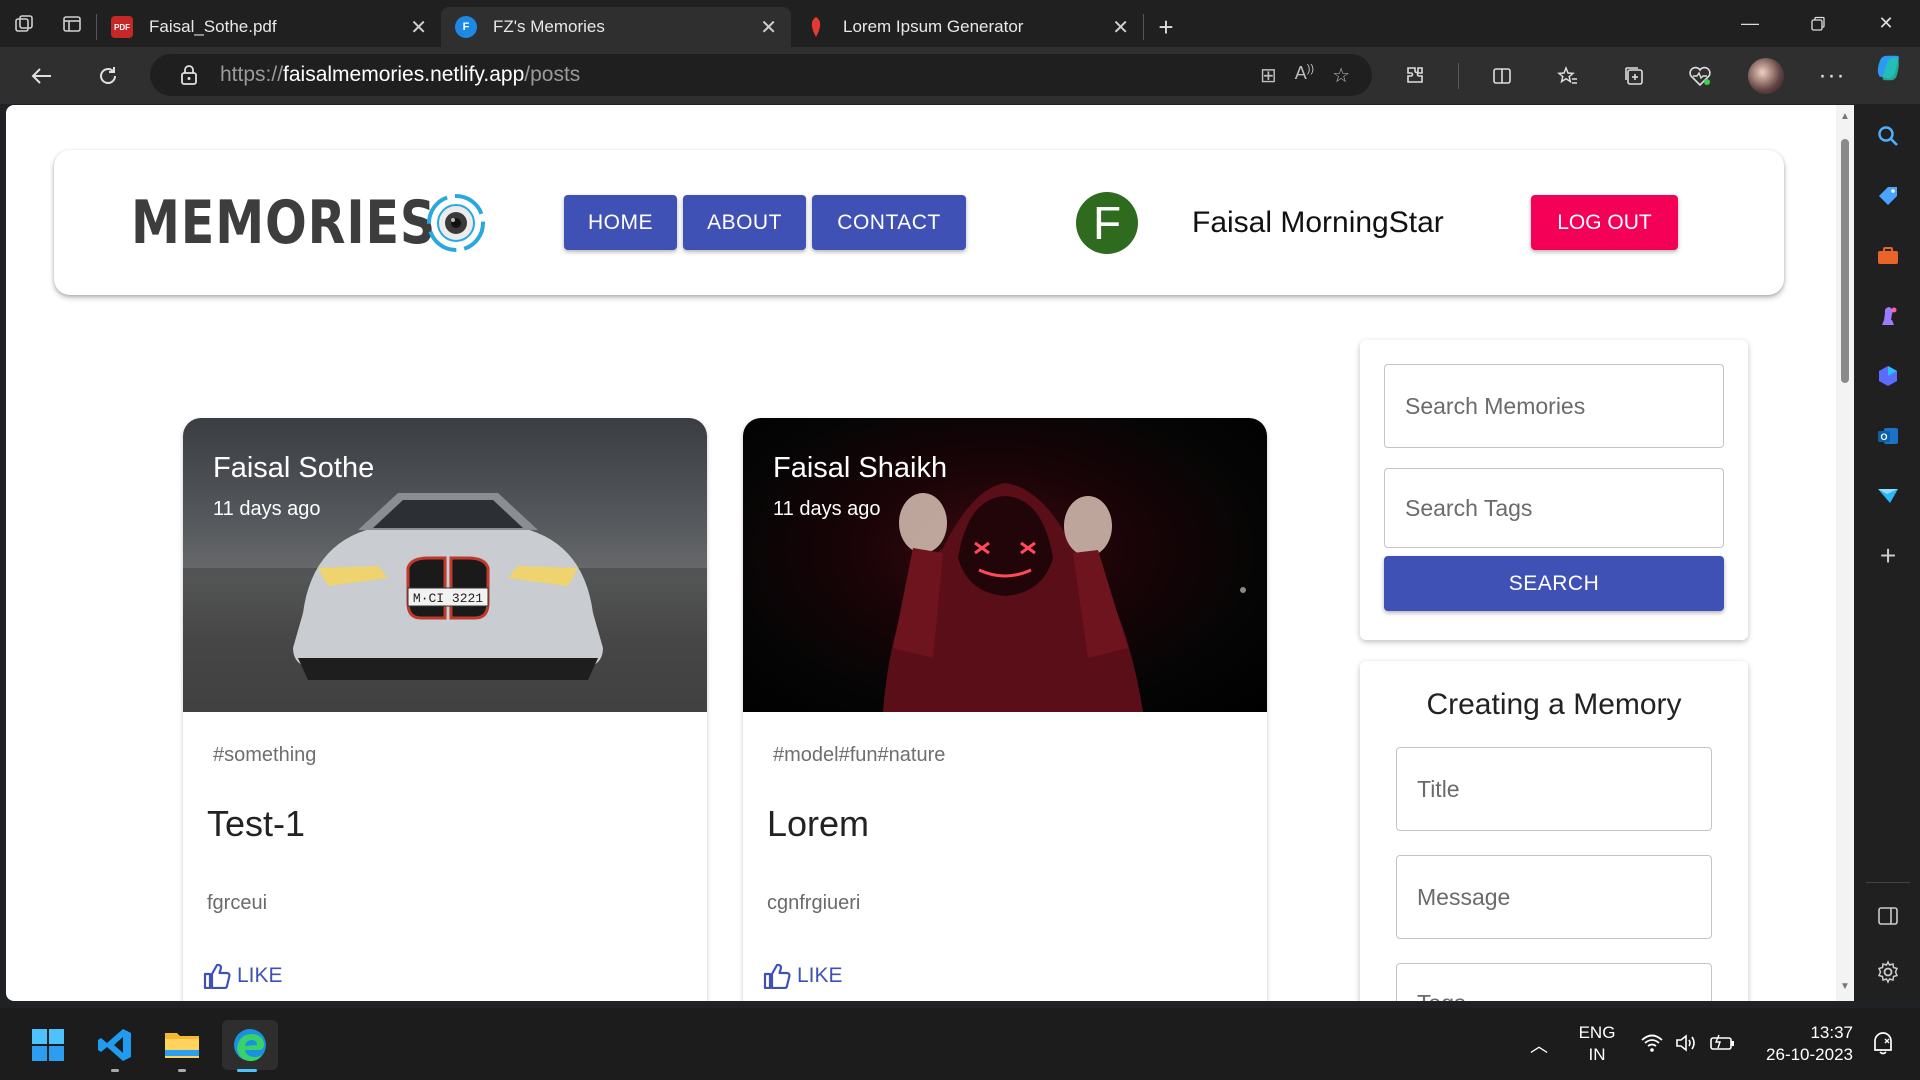 This screenshot has height=1080, width=1920. What do you see at coordinates (283, 223) in the screenshot?
I see `brand-title: MEMORIES` at bounding box center [283, 223].